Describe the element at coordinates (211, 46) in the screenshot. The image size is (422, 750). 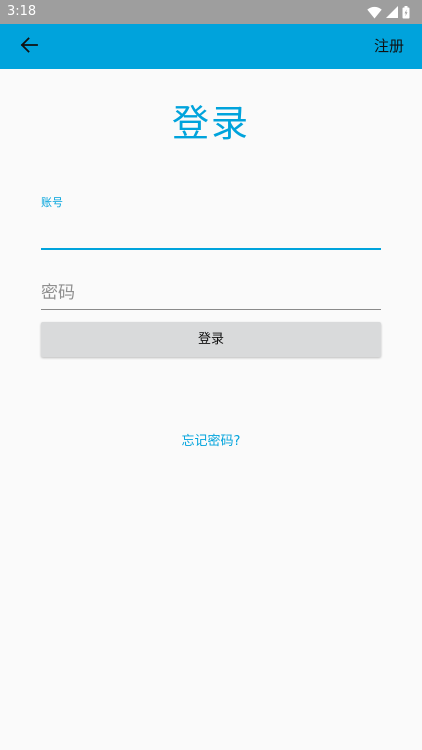
I see `app-toolbar: 注册` at that location.